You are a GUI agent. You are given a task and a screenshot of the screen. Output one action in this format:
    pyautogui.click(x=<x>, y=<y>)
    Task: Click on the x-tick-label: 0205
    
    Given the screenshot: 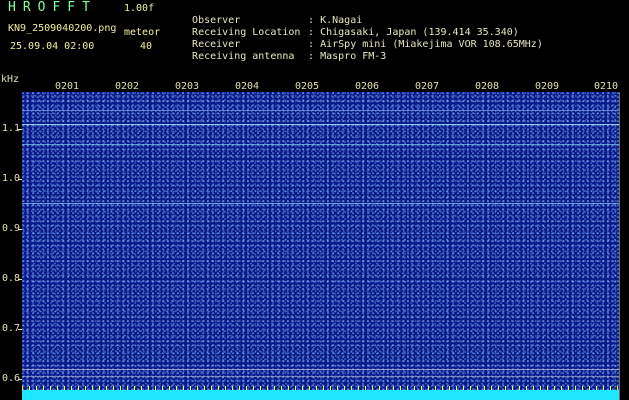 What is the action you would take?
    pyautogui.click(x=307, y=86)
    